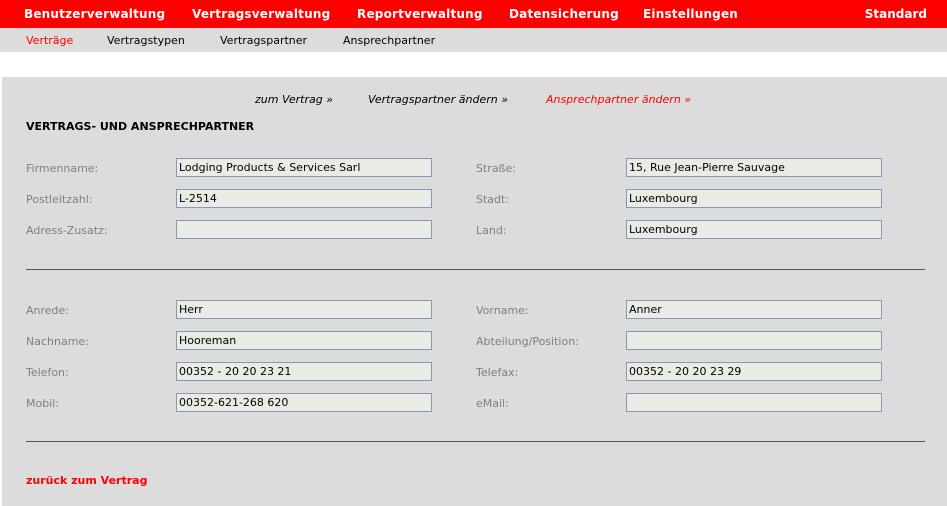 Image resolution: width=947 pixels, height=506 pixels. Describe the element at coordinates (754, 309) in the screenshot. I see `vorname-field: Anner` at that location.